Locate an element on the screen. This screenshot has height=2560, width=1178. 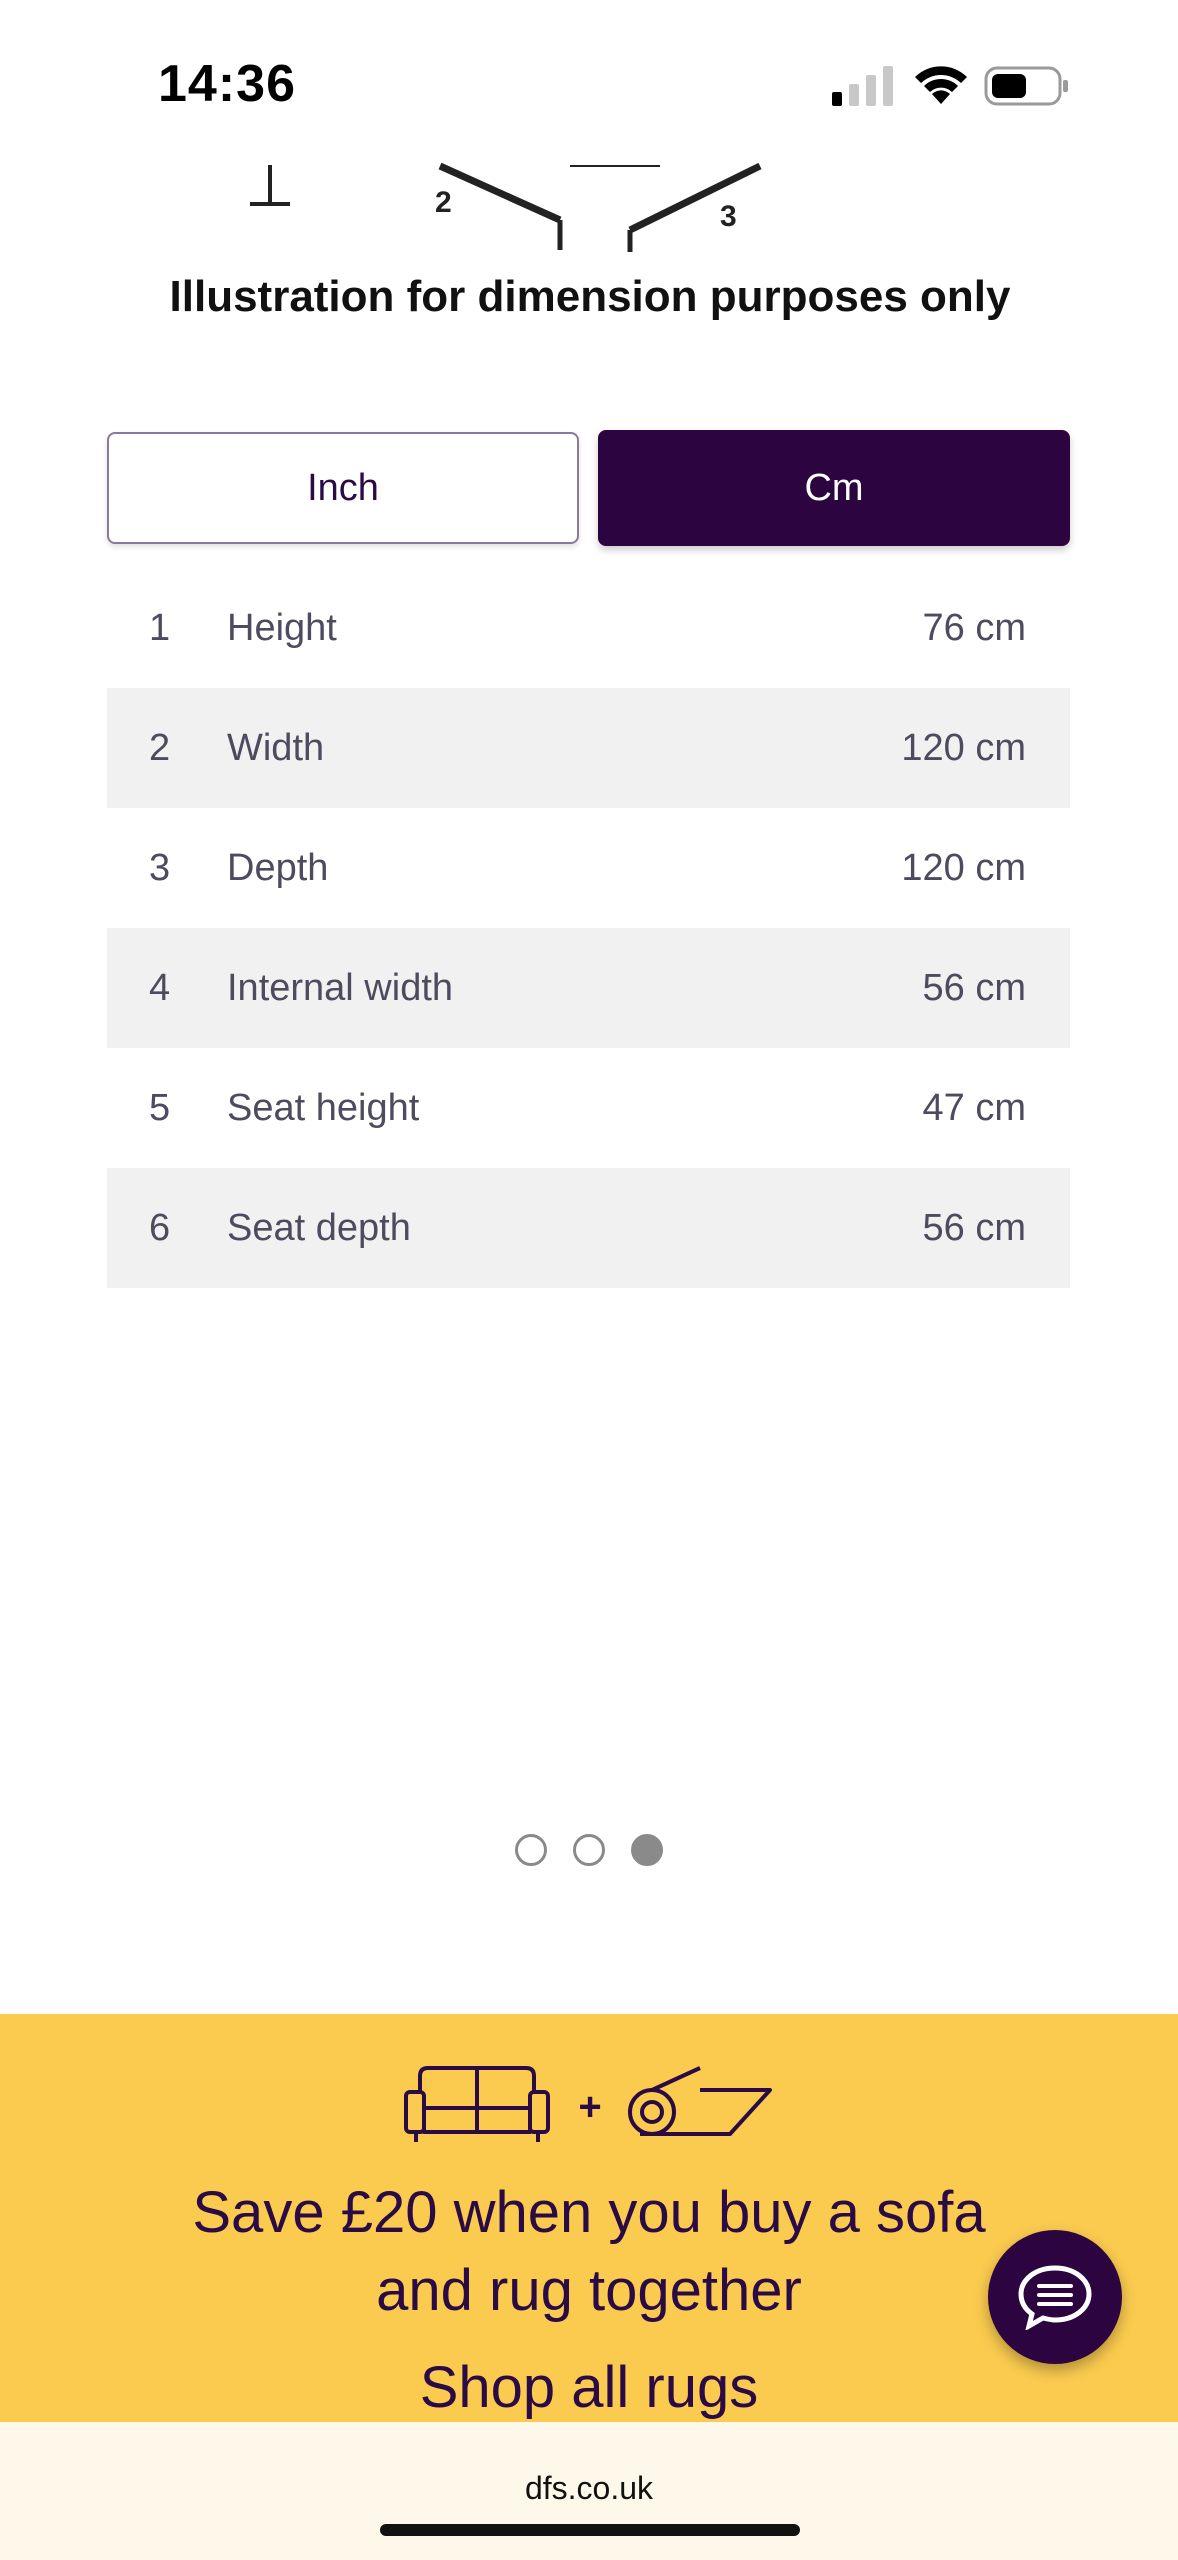
row-value: 47 cm is located at coordinates (974, 1107).